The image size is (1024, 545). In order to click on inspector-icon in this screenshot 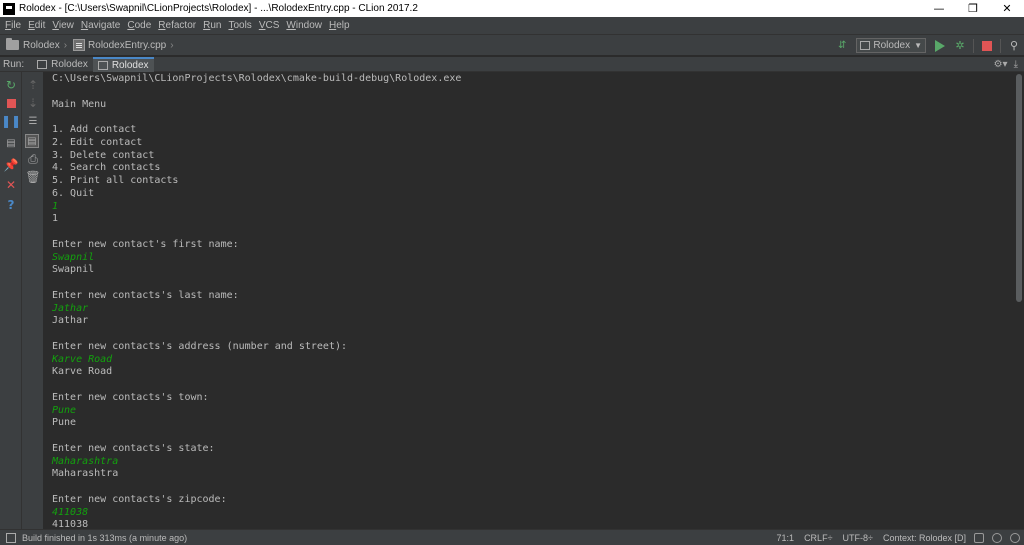, I will do `click(997, 537)`.